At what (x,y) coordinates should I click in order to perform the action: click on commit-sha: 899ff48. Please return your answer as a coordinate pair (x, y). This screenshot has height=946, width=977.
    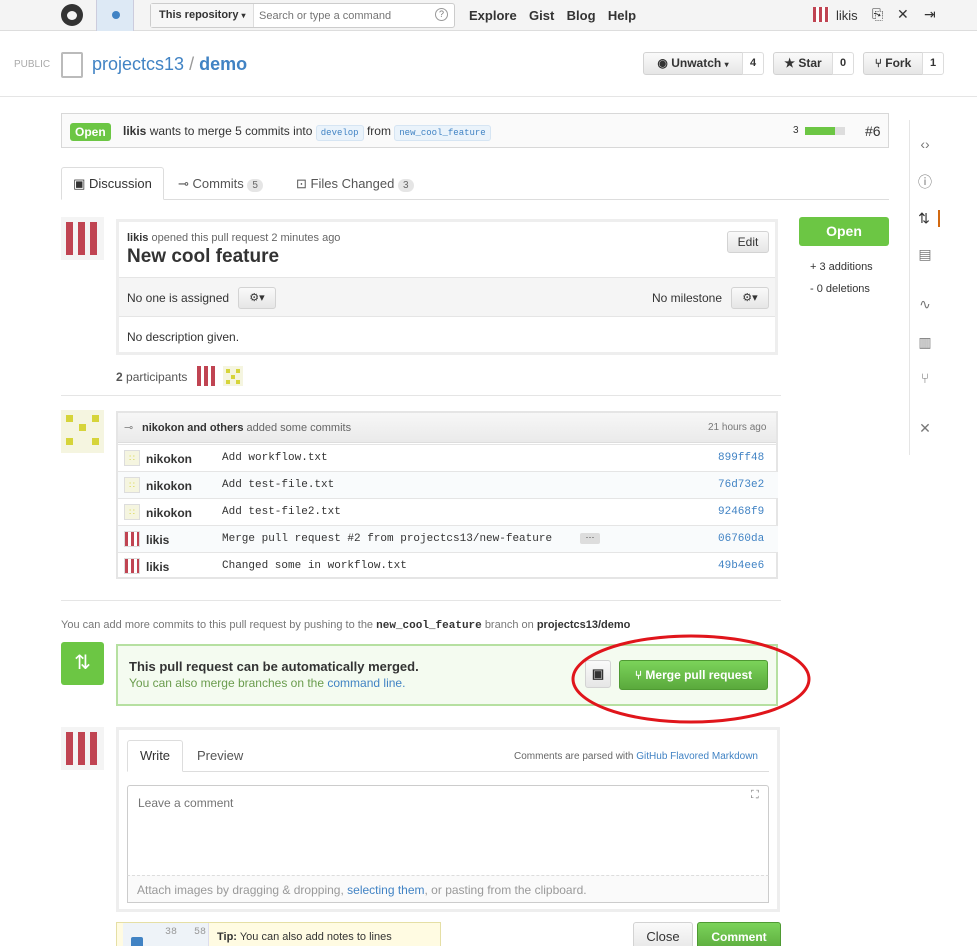
    Looking at the image, I should click on (741, 458).